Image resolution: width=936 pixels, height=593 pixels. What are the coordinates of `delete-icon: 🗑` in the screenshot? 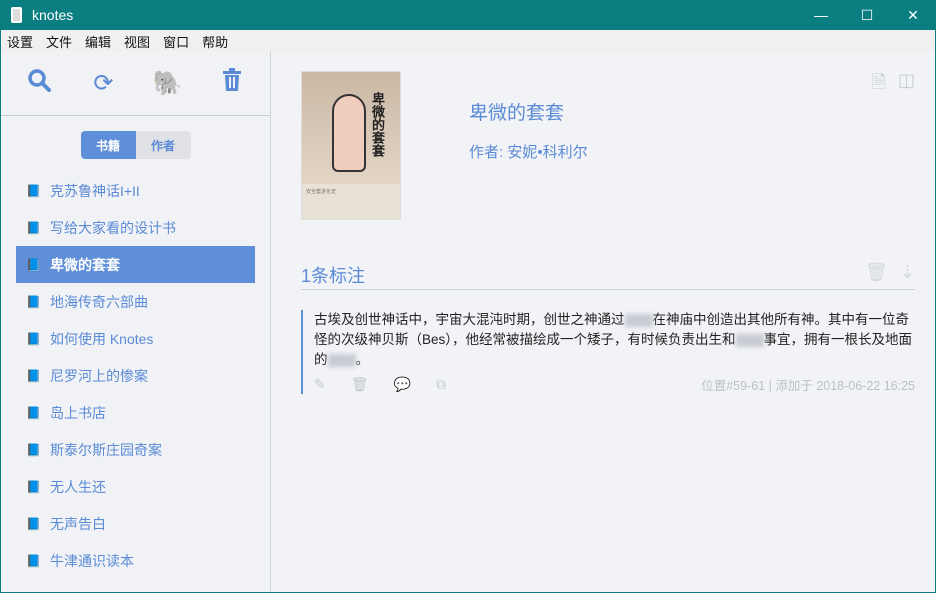 It's located at (360, 384).